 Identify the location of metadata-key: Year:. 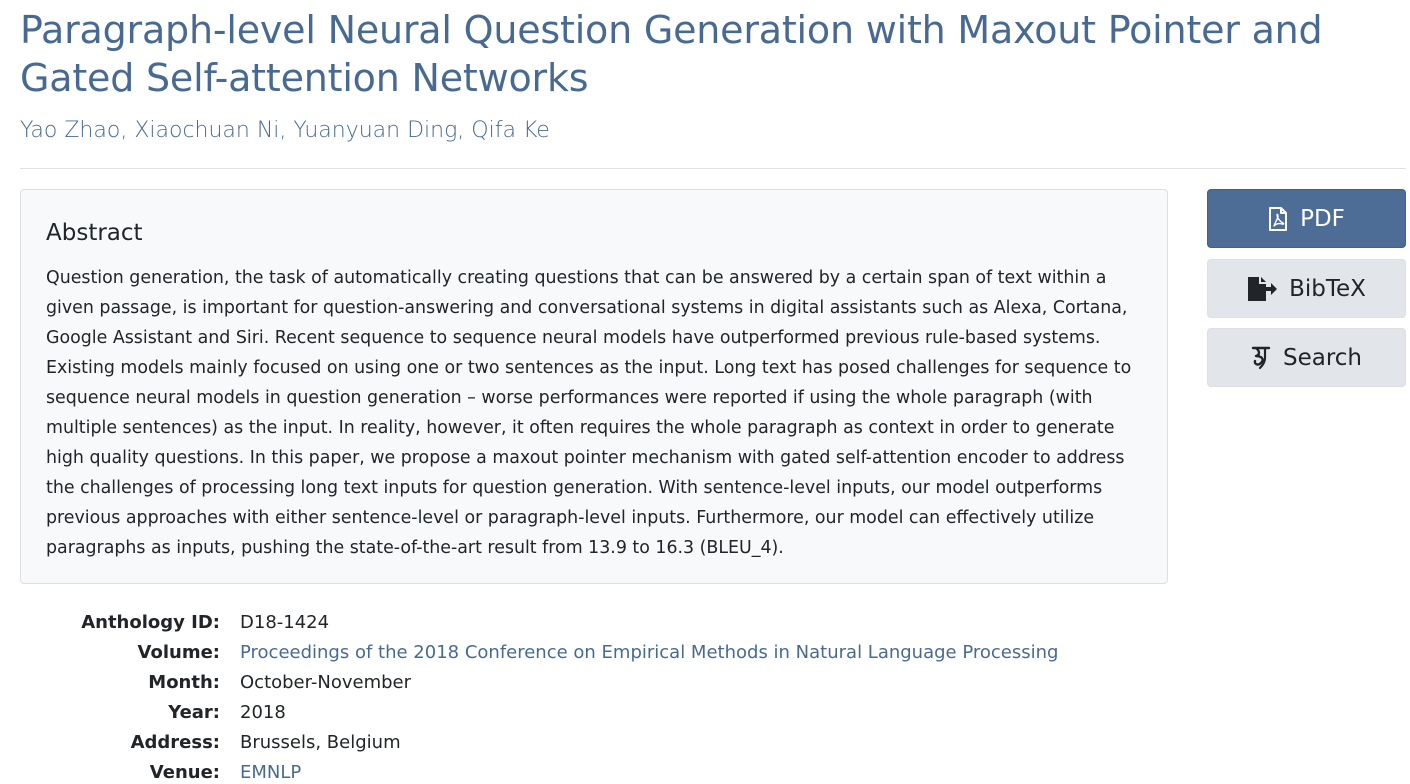
(194, 712).